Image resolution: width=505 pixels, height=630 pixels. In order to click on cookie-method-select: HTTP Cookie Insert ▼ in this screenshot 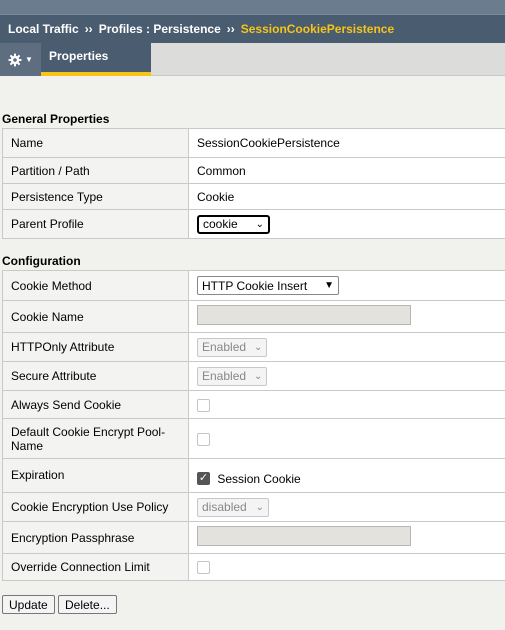, I will do `click(268, 285)`.